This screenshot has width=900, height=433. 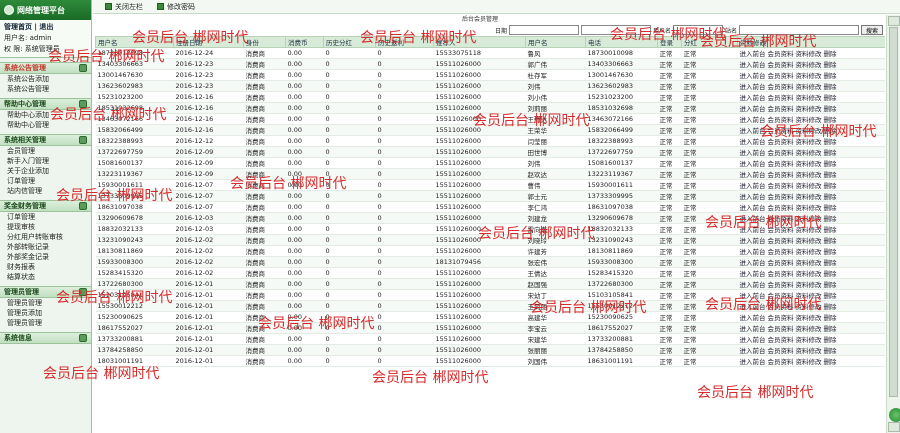 What do you see at coordinates (45, 125) in the screenshot?
I see `sidebar-item: 帮助中心管理` at bounding box center [45, 125].